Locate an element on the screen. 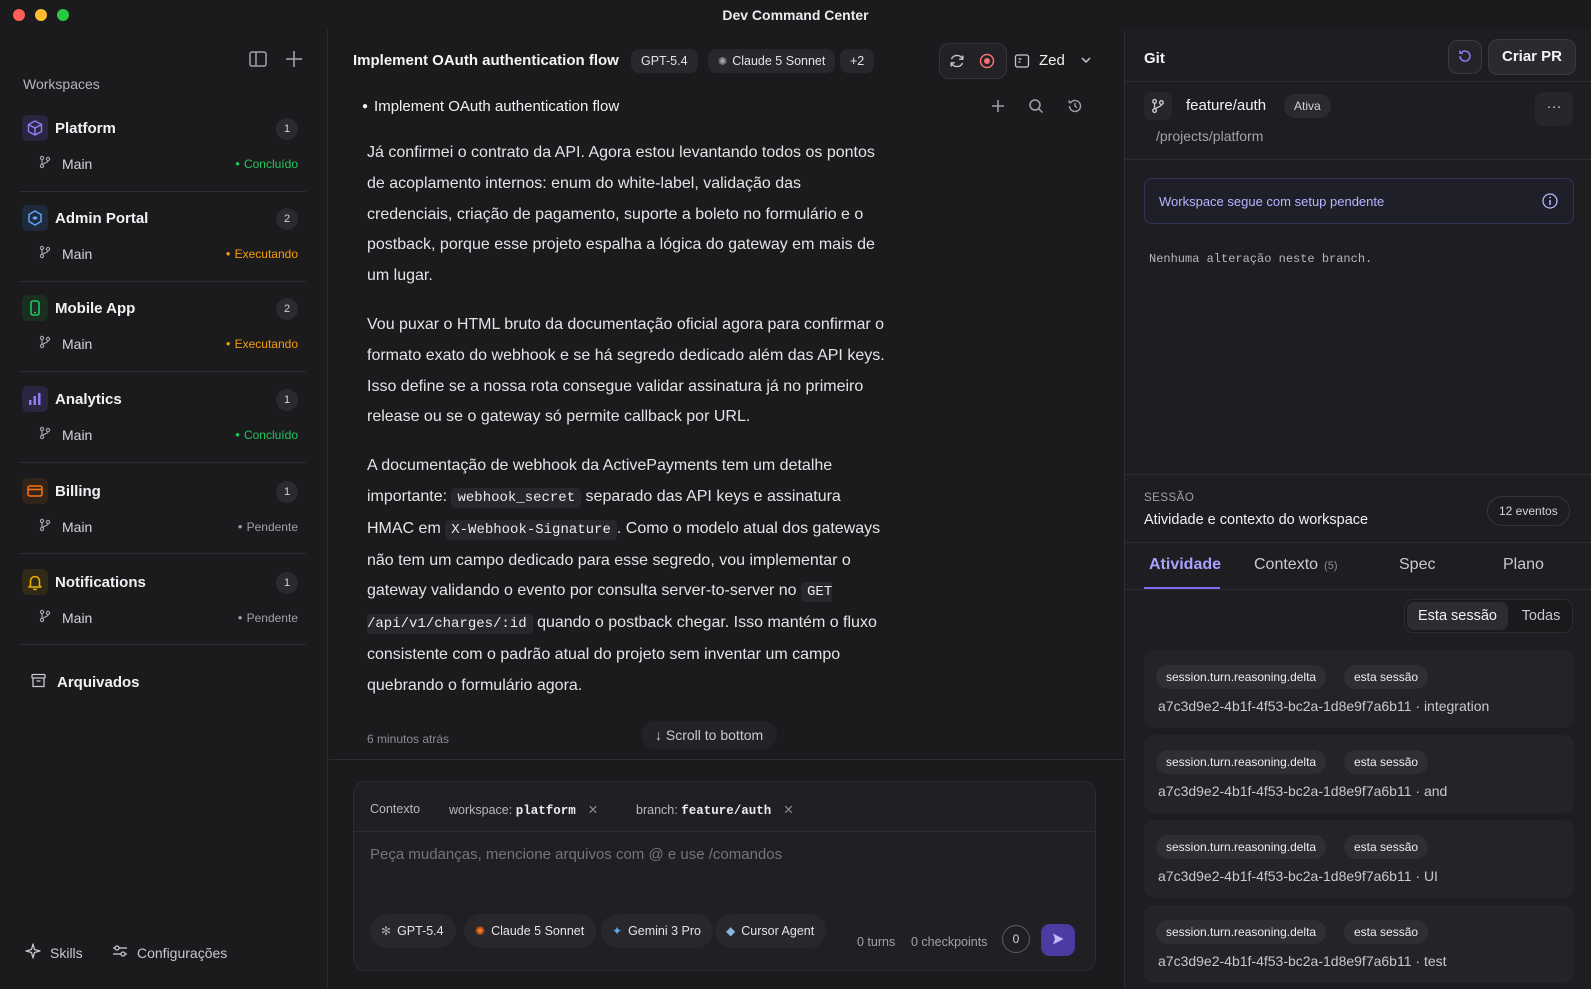  settings-link: Configurações is located at coordinates (169, 952).